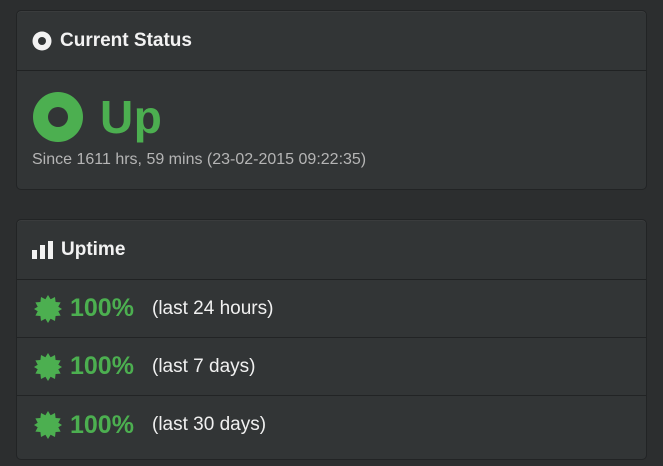 Image resolution: width=663 pixels, height=466 pixels. What do you see at coordinates (93, 249) in the screenshot?
I see `uptime-title: Uptime` at bounding box center [93, 249].